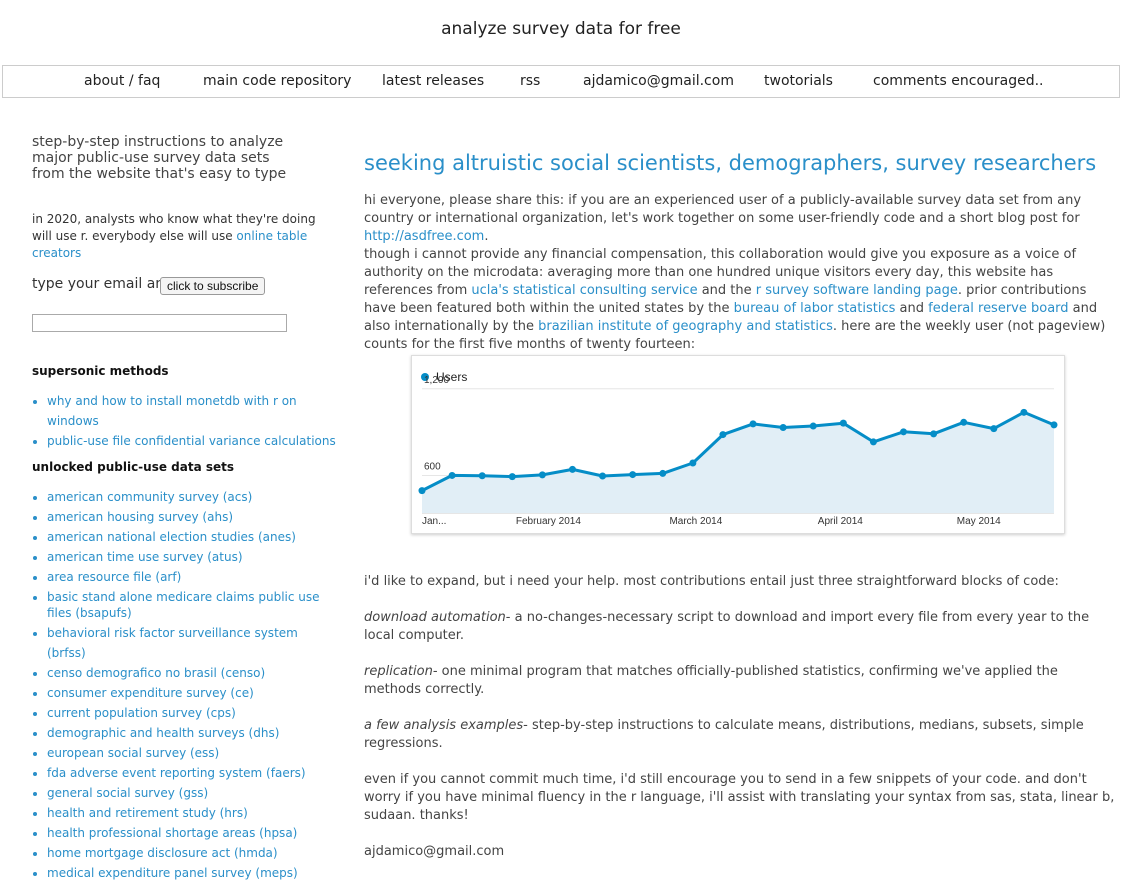  Describe the element at coordinates (103, 284) in the screenshot. I see `subscribe-label: type your email and` at that location.